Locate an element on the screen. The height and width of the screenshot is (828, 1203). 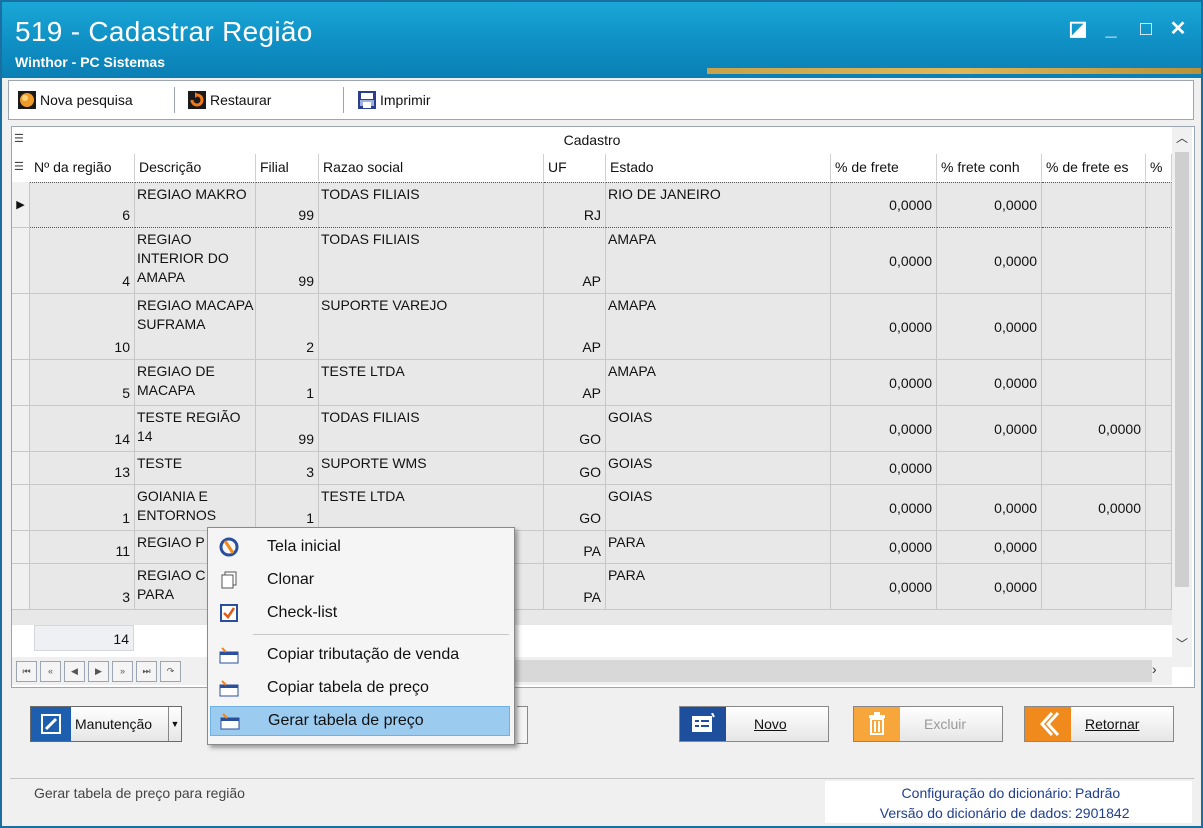
scroll-up-icon: ︿ is located at coordinates (1182, 137).